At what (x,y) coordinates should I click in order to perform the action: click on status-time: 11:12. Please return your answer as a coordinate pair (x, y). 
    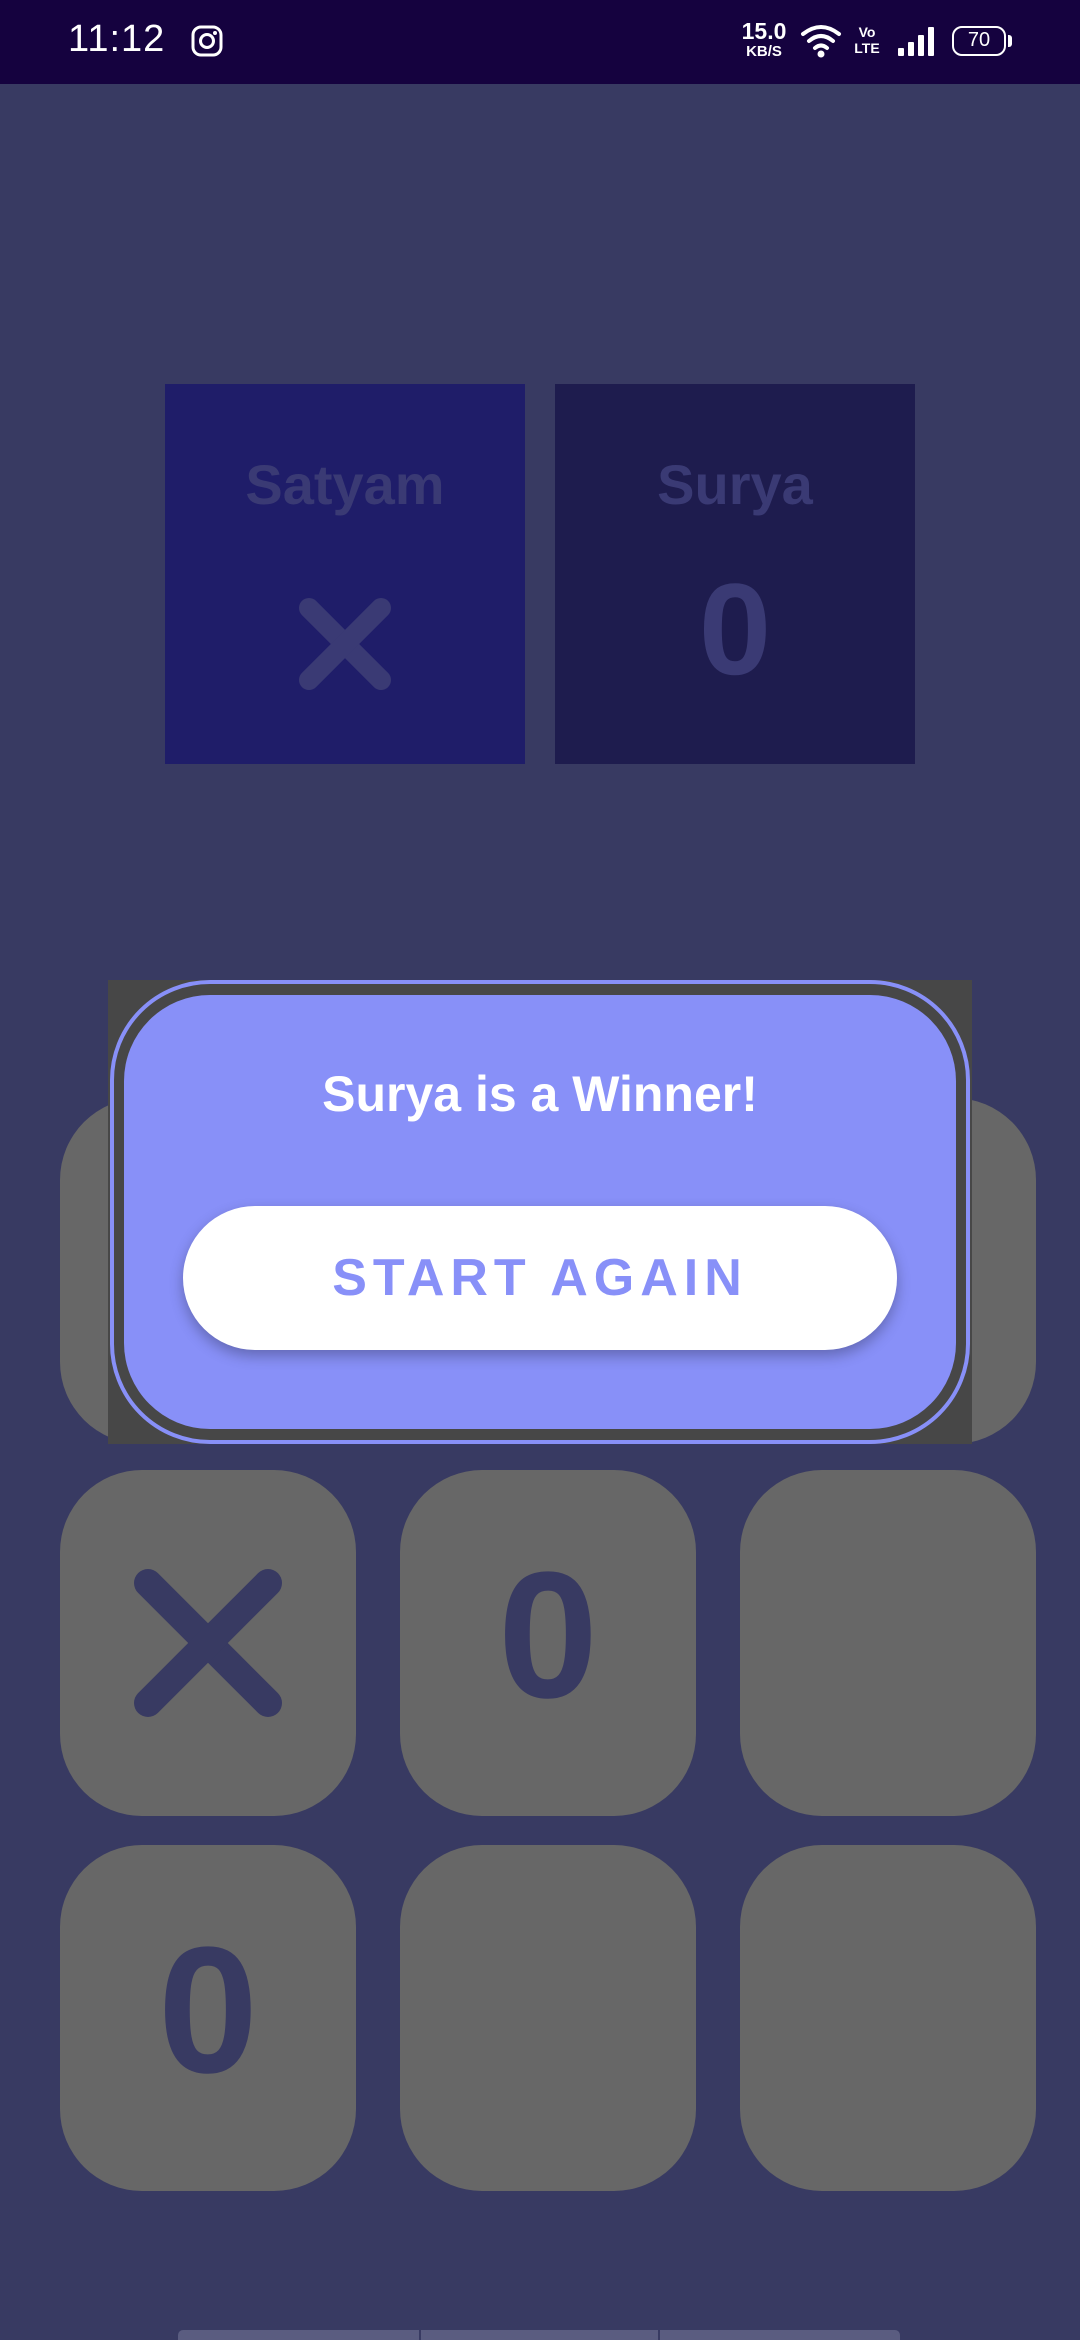
    Looking at the image, I should click on (117, 39).